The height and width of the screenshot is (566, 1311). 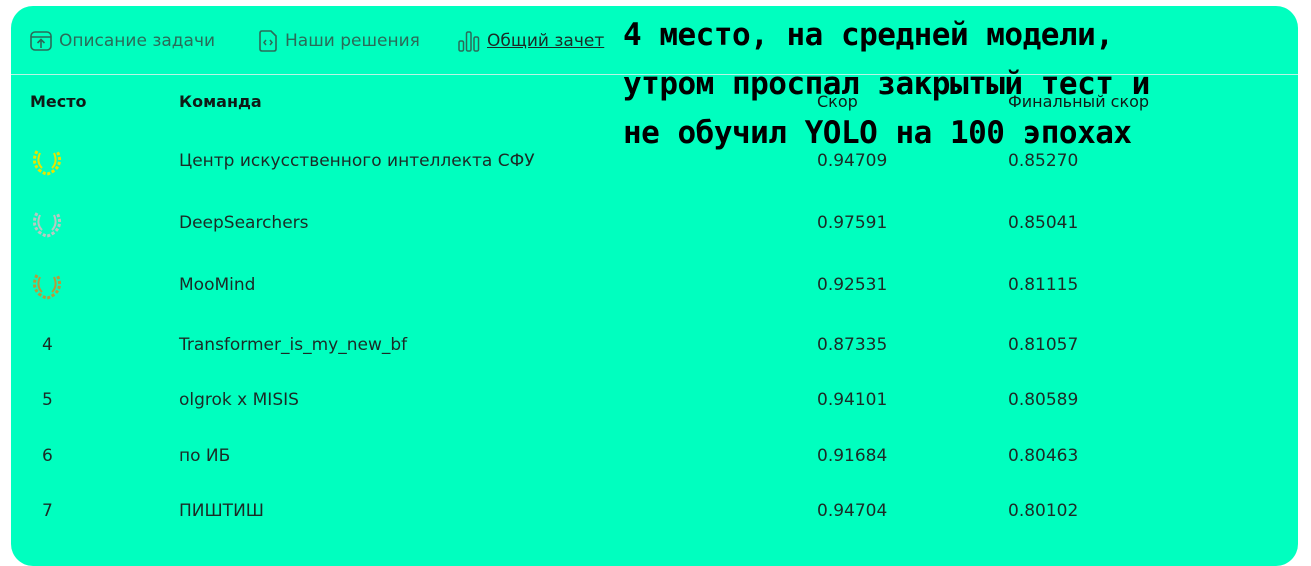 What do you see at coordinates (58, 101) in the screenshot?
I see `header-place: Место` at bounding box center [58, 101].